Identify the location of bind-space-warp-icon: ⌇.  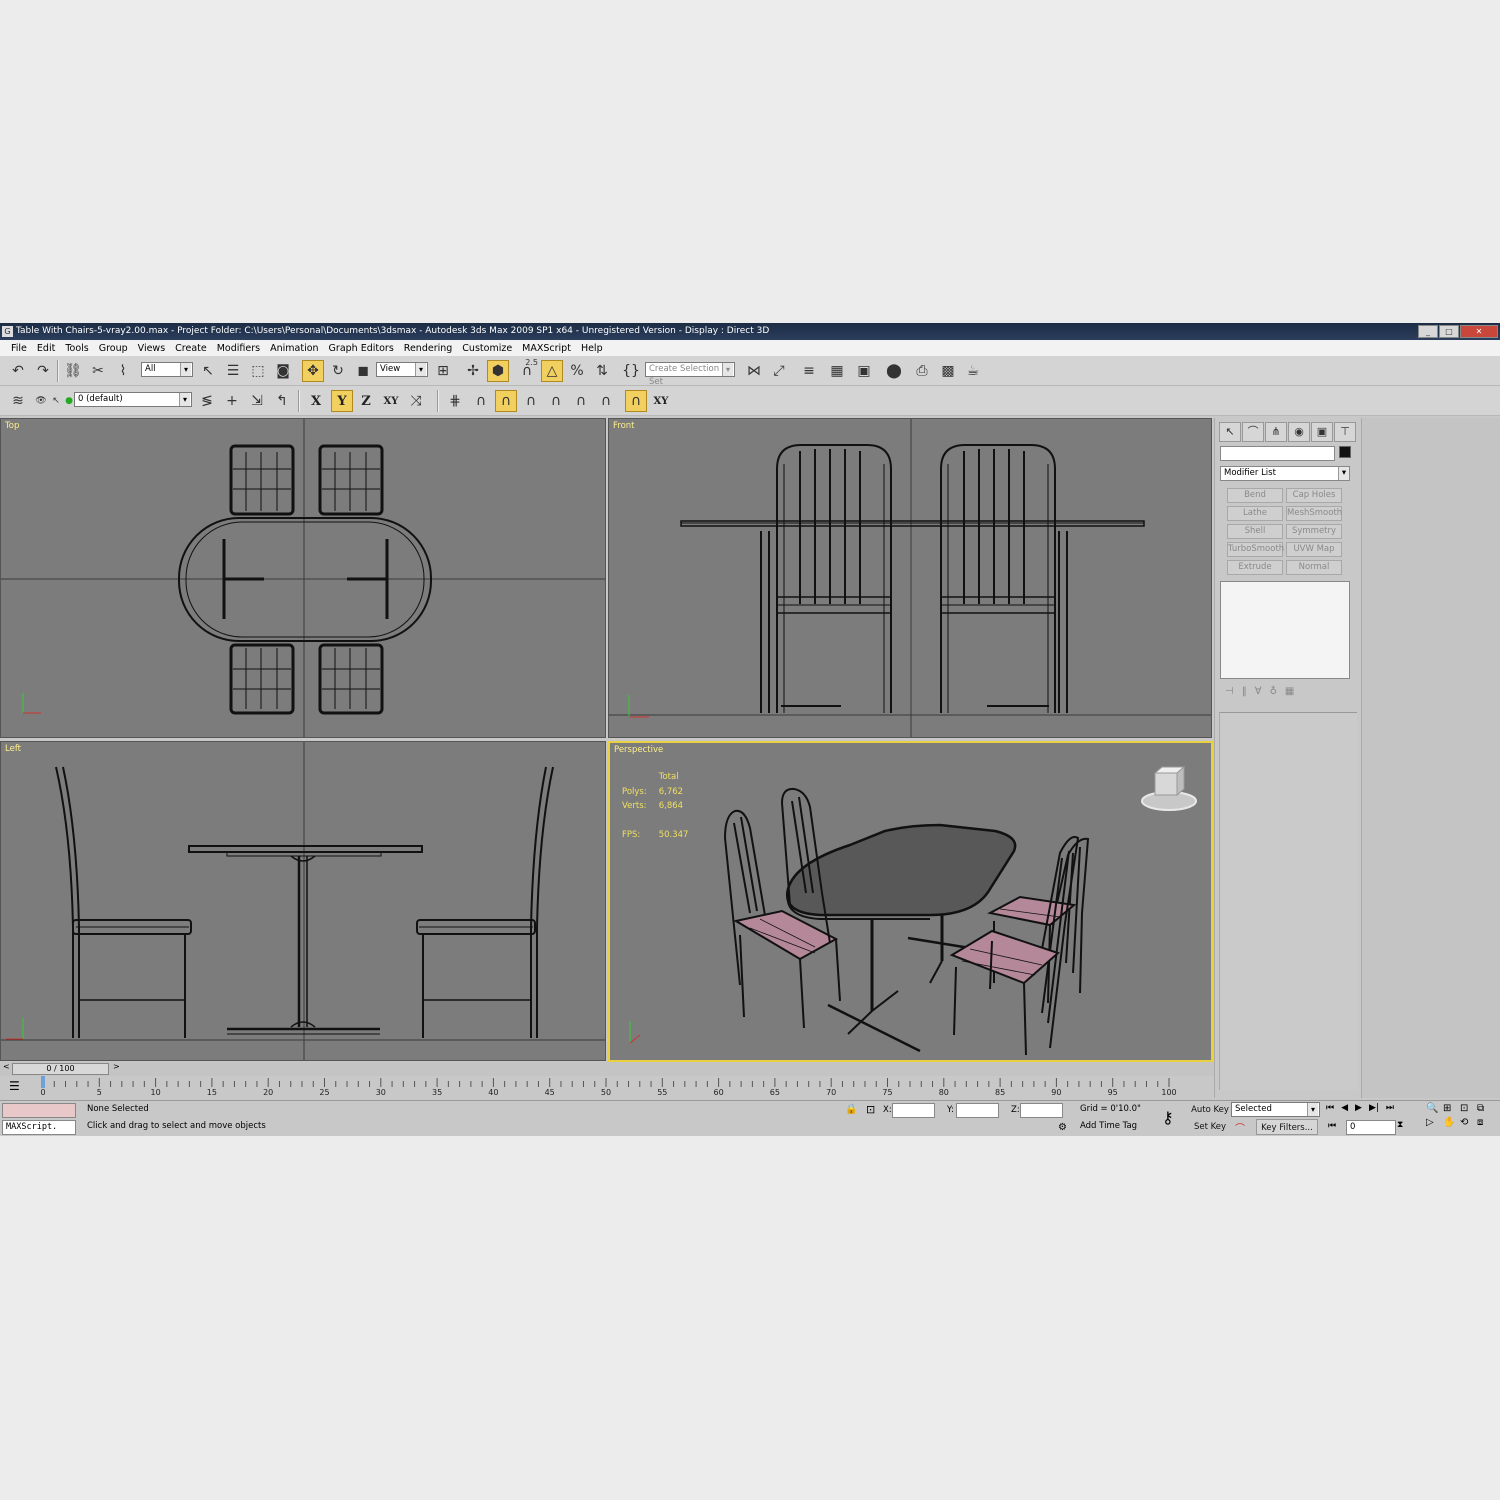
(123, 371).